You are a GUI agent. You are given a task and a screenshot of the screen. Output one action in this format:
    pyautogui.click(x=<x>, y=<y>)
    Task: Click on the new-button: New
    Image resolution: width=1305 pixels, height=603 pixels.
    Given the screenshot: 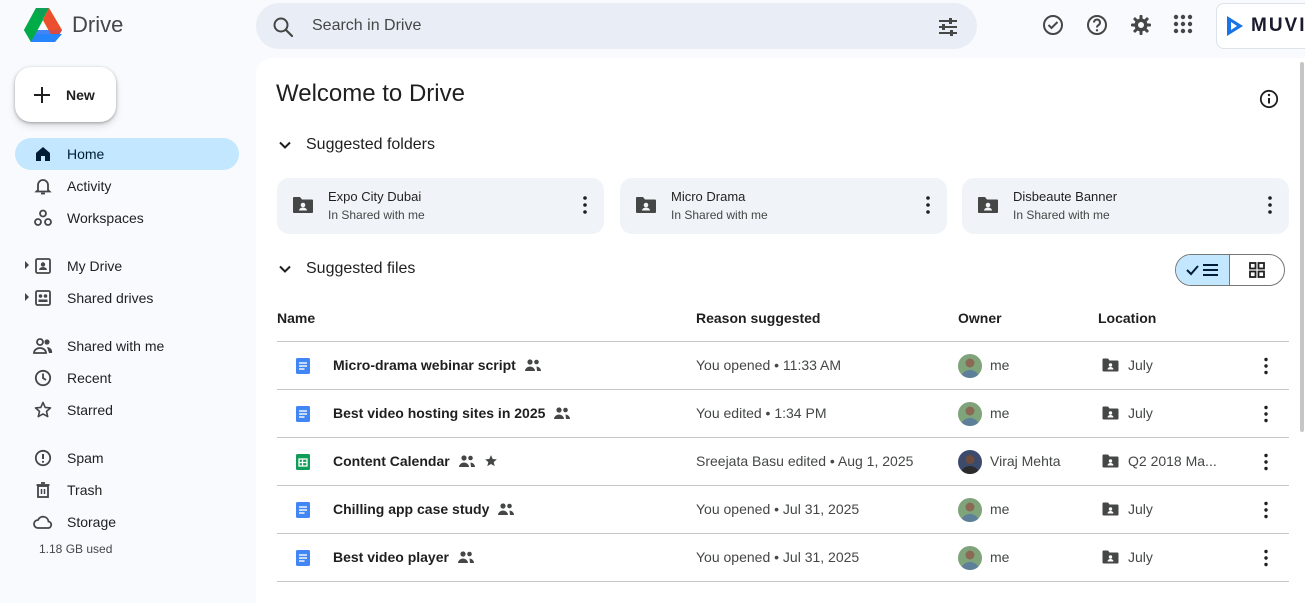 What is the action you would take?
    pyautogui.click(x=65, y=94)
    